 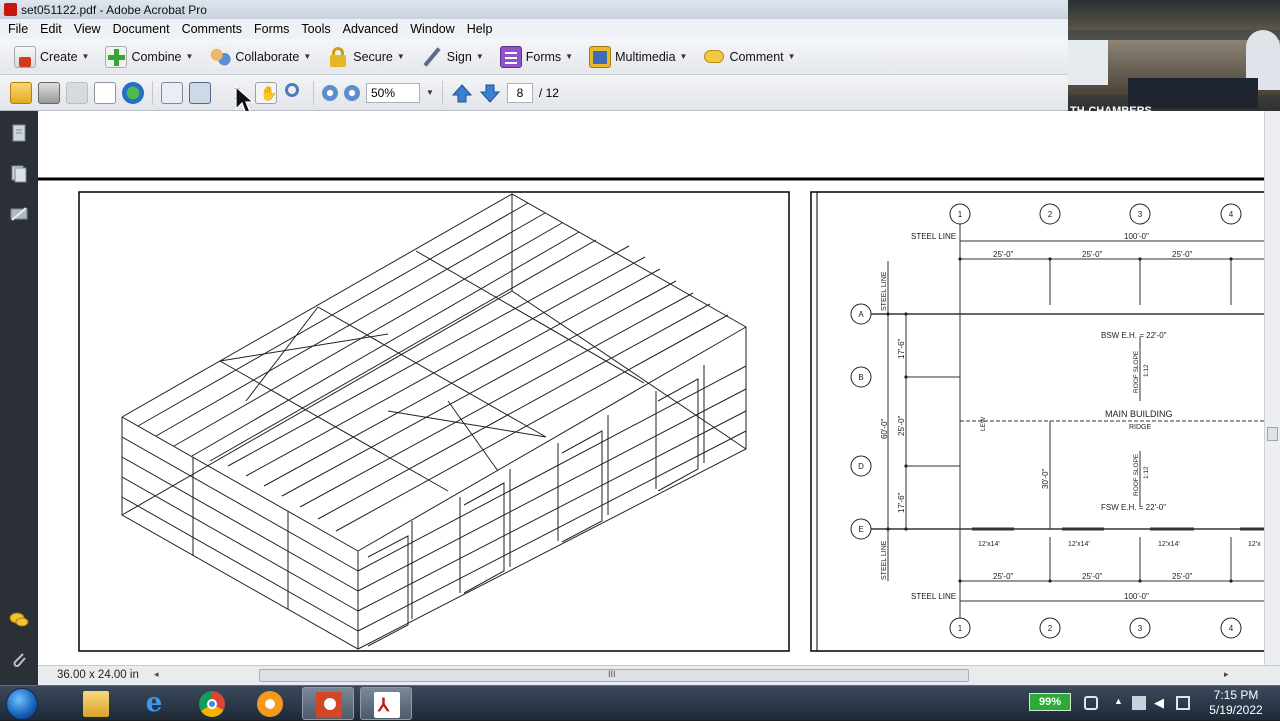 I want to click on title-bar: set051122.pdf - Adobe Acrobat Pro, so click(x=534, y=9).